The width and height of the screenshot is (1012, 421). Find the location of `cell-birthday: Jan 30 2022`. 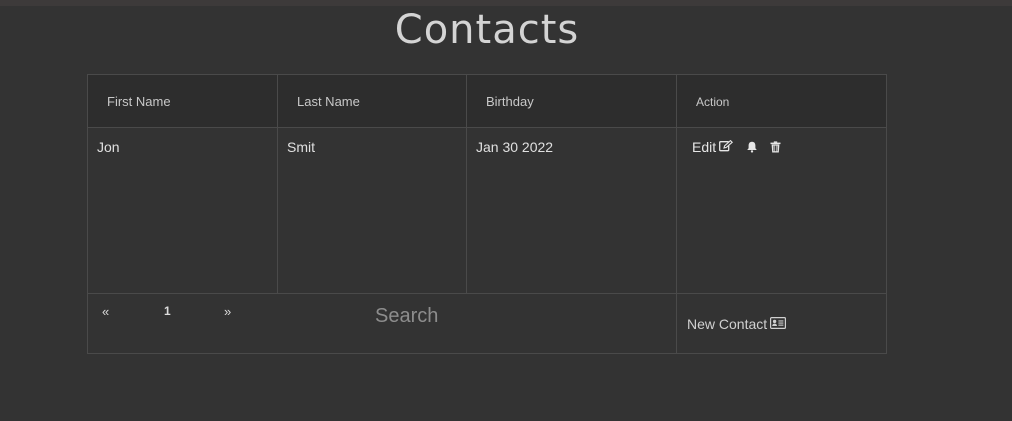

cell-birthday: Jan 30 2022 is located at coordinates (571, 210).